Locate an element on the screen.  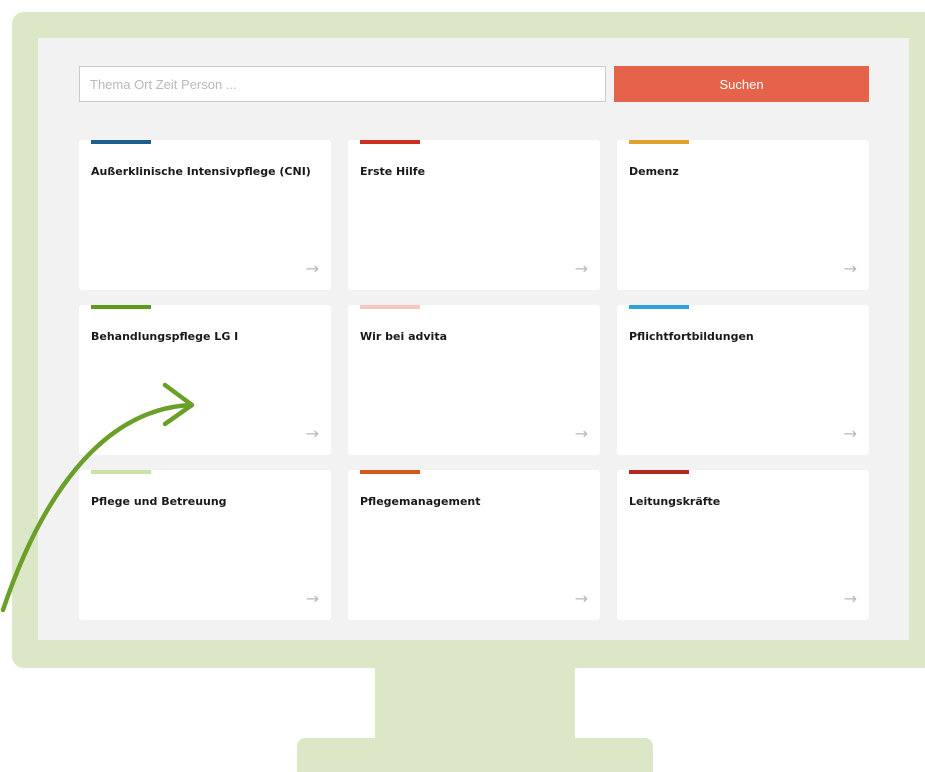
category-card-behandlungspflege: Behandlungspflege LG I → is located at coordinates (205, 380).